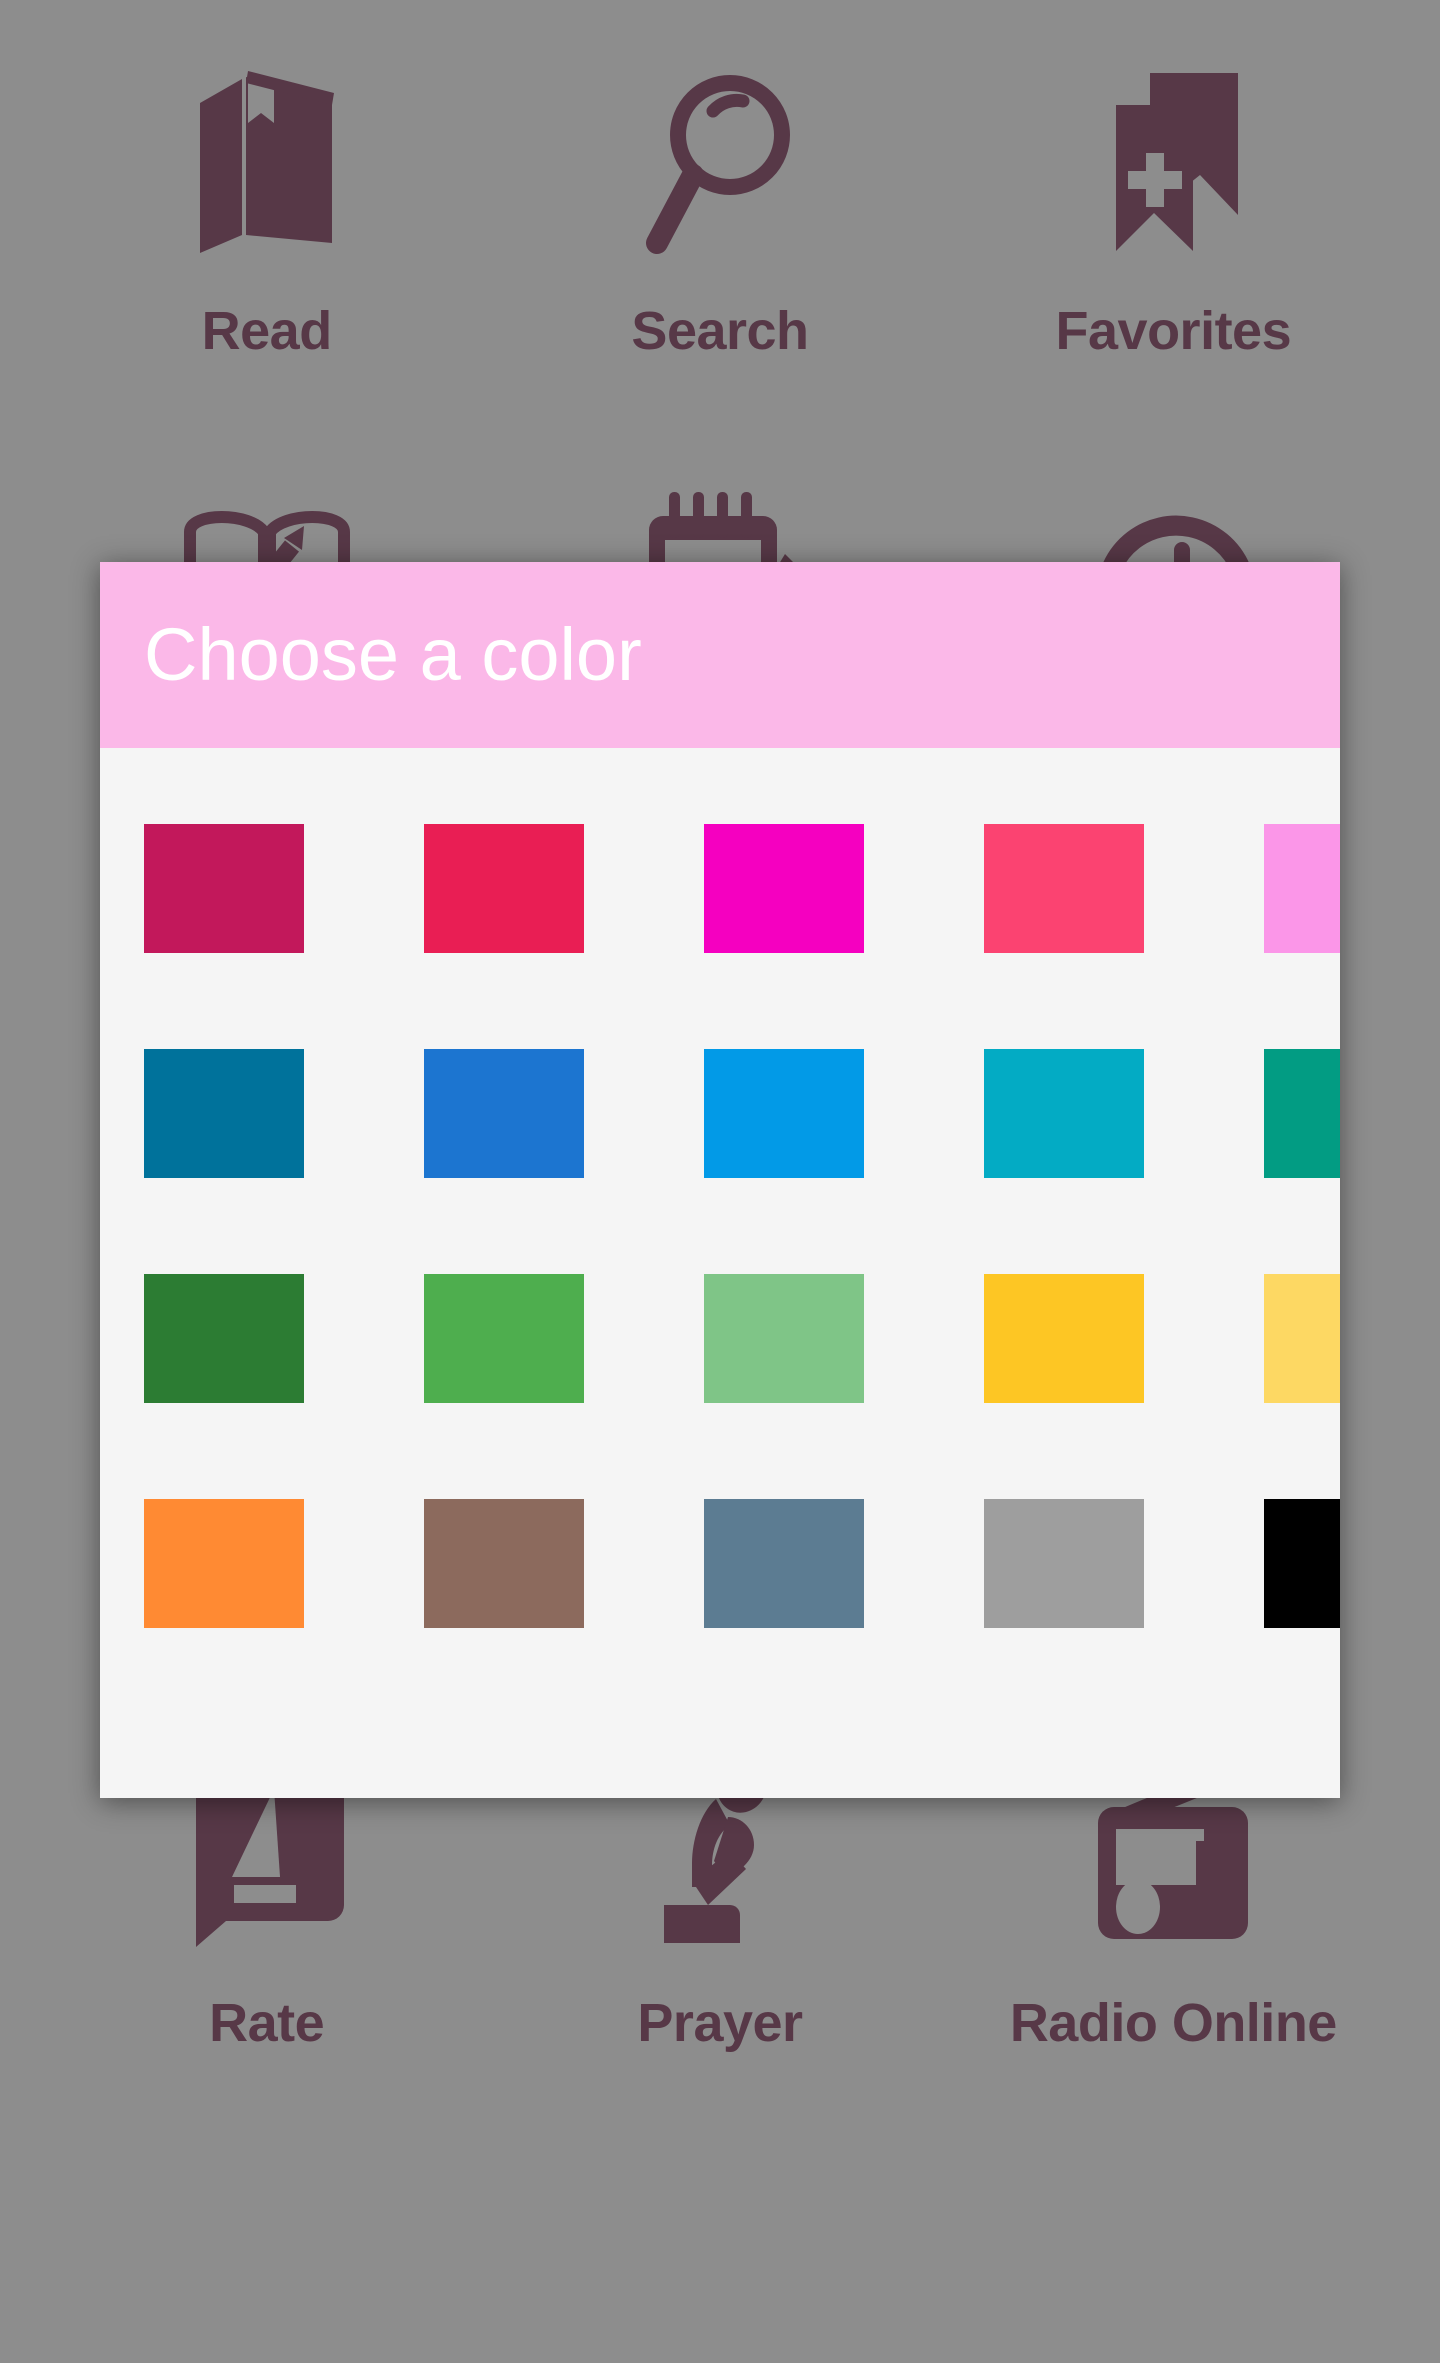 This screenshot has height=2363, width=1440. Describe the element at coordinates (224, 1113) in the screenshot. I see `color-swatch-teal-blue-dark` at that location.